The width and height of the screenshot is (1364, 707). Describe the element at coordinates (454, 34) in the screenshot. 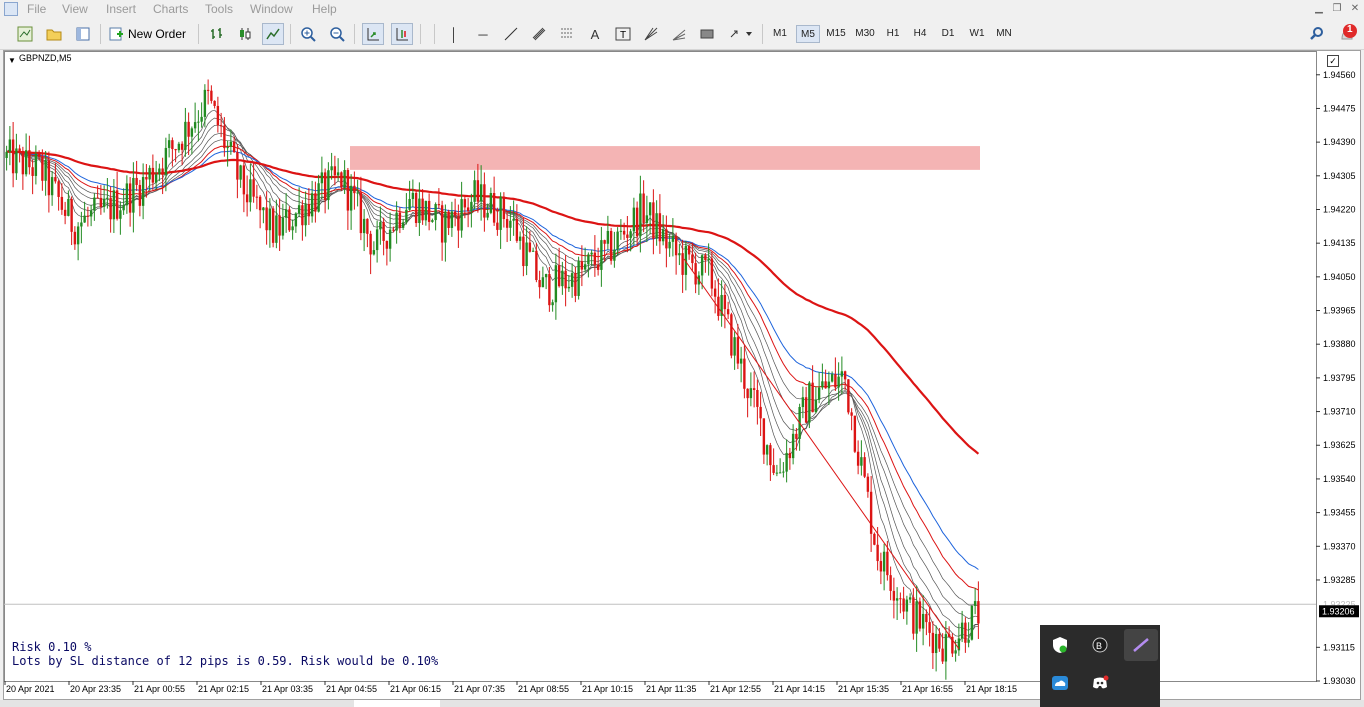

I see `vertical-line-icon: │` at that location.